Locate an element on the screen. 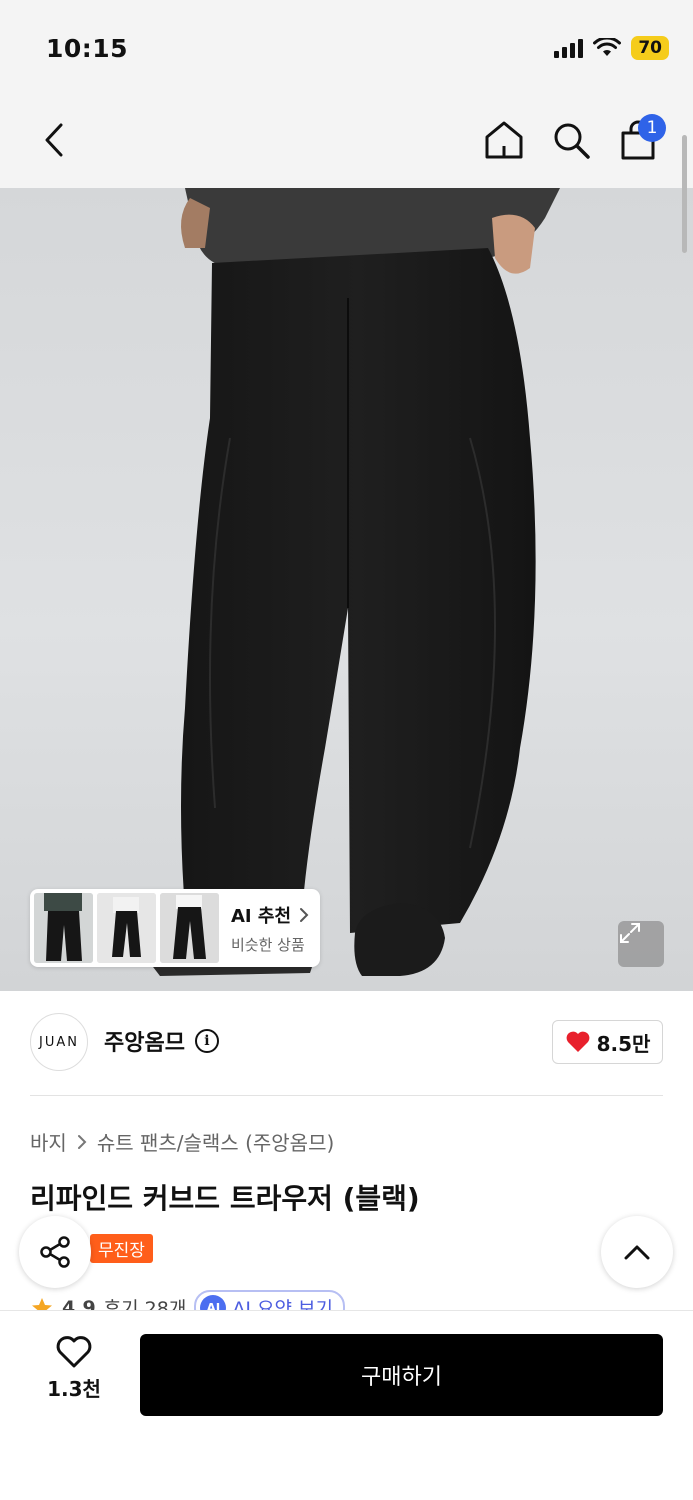 The width and height of the screenshot is (693, 1500). brand-name-link: 주앙옴므 i is located at coordinates (161, 1041).